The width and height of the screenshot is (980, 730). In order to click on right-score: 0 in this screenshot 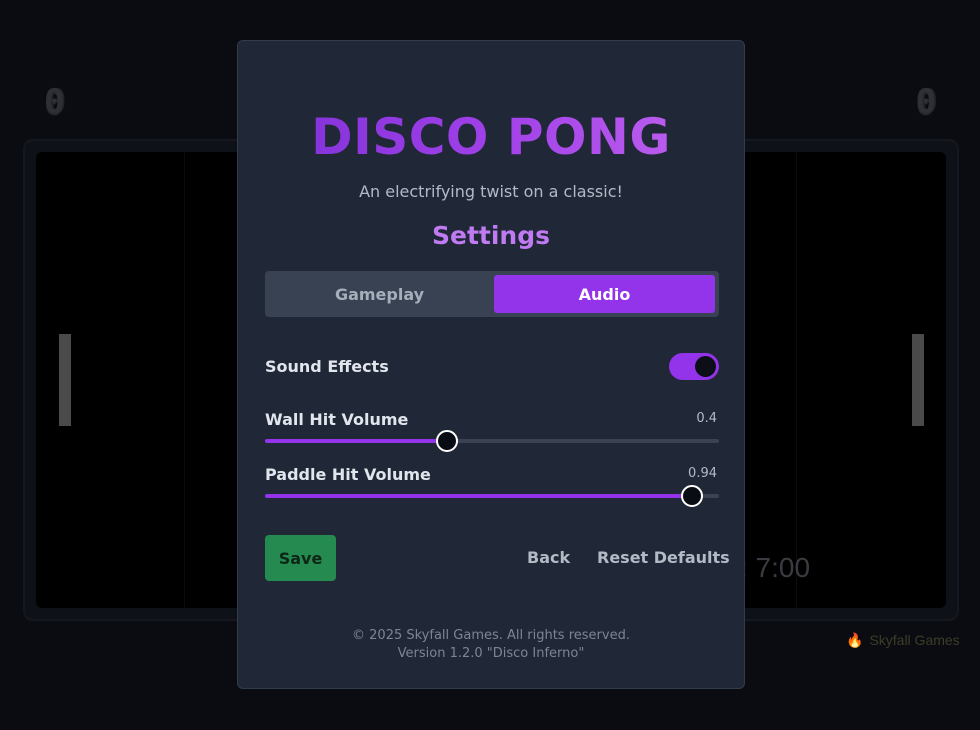, I will do `click(925, 102)`.